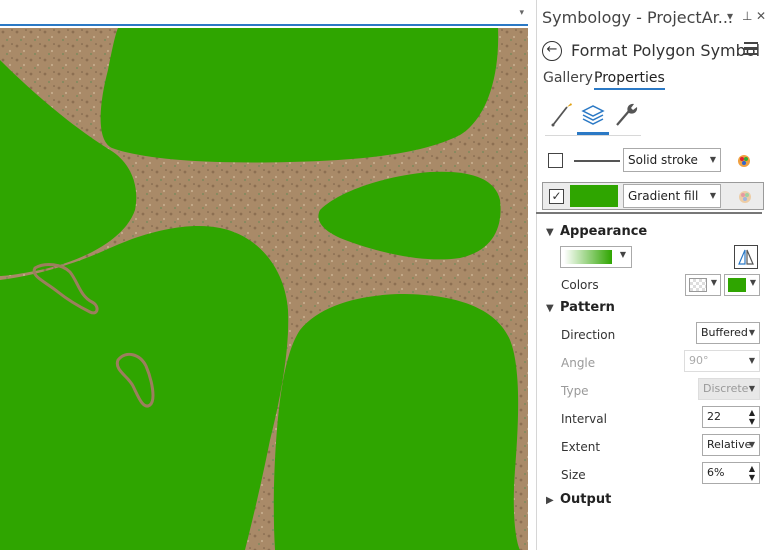  I want to click on layer-visibility-checkbox, so click(555, 160).